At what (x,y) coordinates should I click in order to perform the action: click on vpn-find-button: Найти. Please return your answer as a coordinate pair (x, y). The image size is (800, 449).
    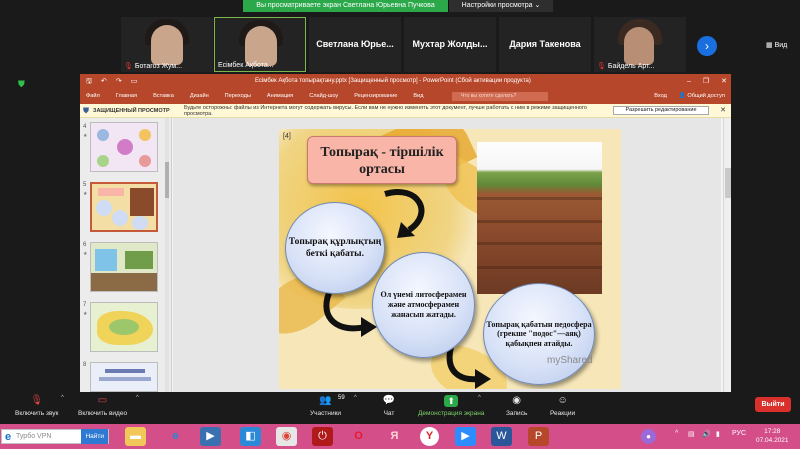
    Looking at the image, I should click on (94, 436).